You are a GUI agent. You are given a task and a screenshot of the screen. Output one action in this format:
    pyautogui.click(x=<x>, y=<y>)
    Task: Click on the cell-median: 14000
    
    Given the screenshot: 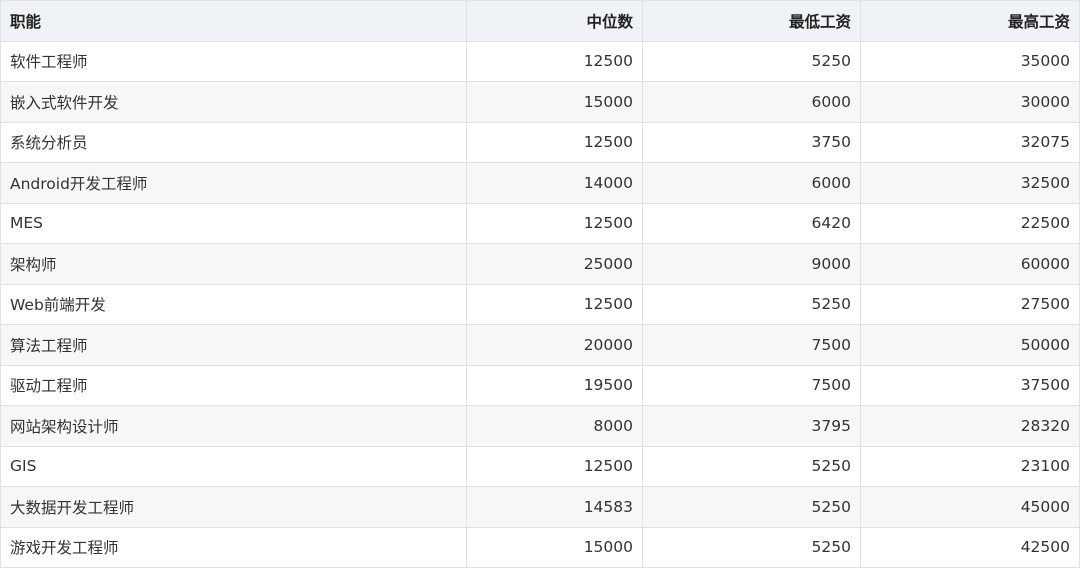 What is the action you would take?
    pyautogui.click(x=554, y=183)
    